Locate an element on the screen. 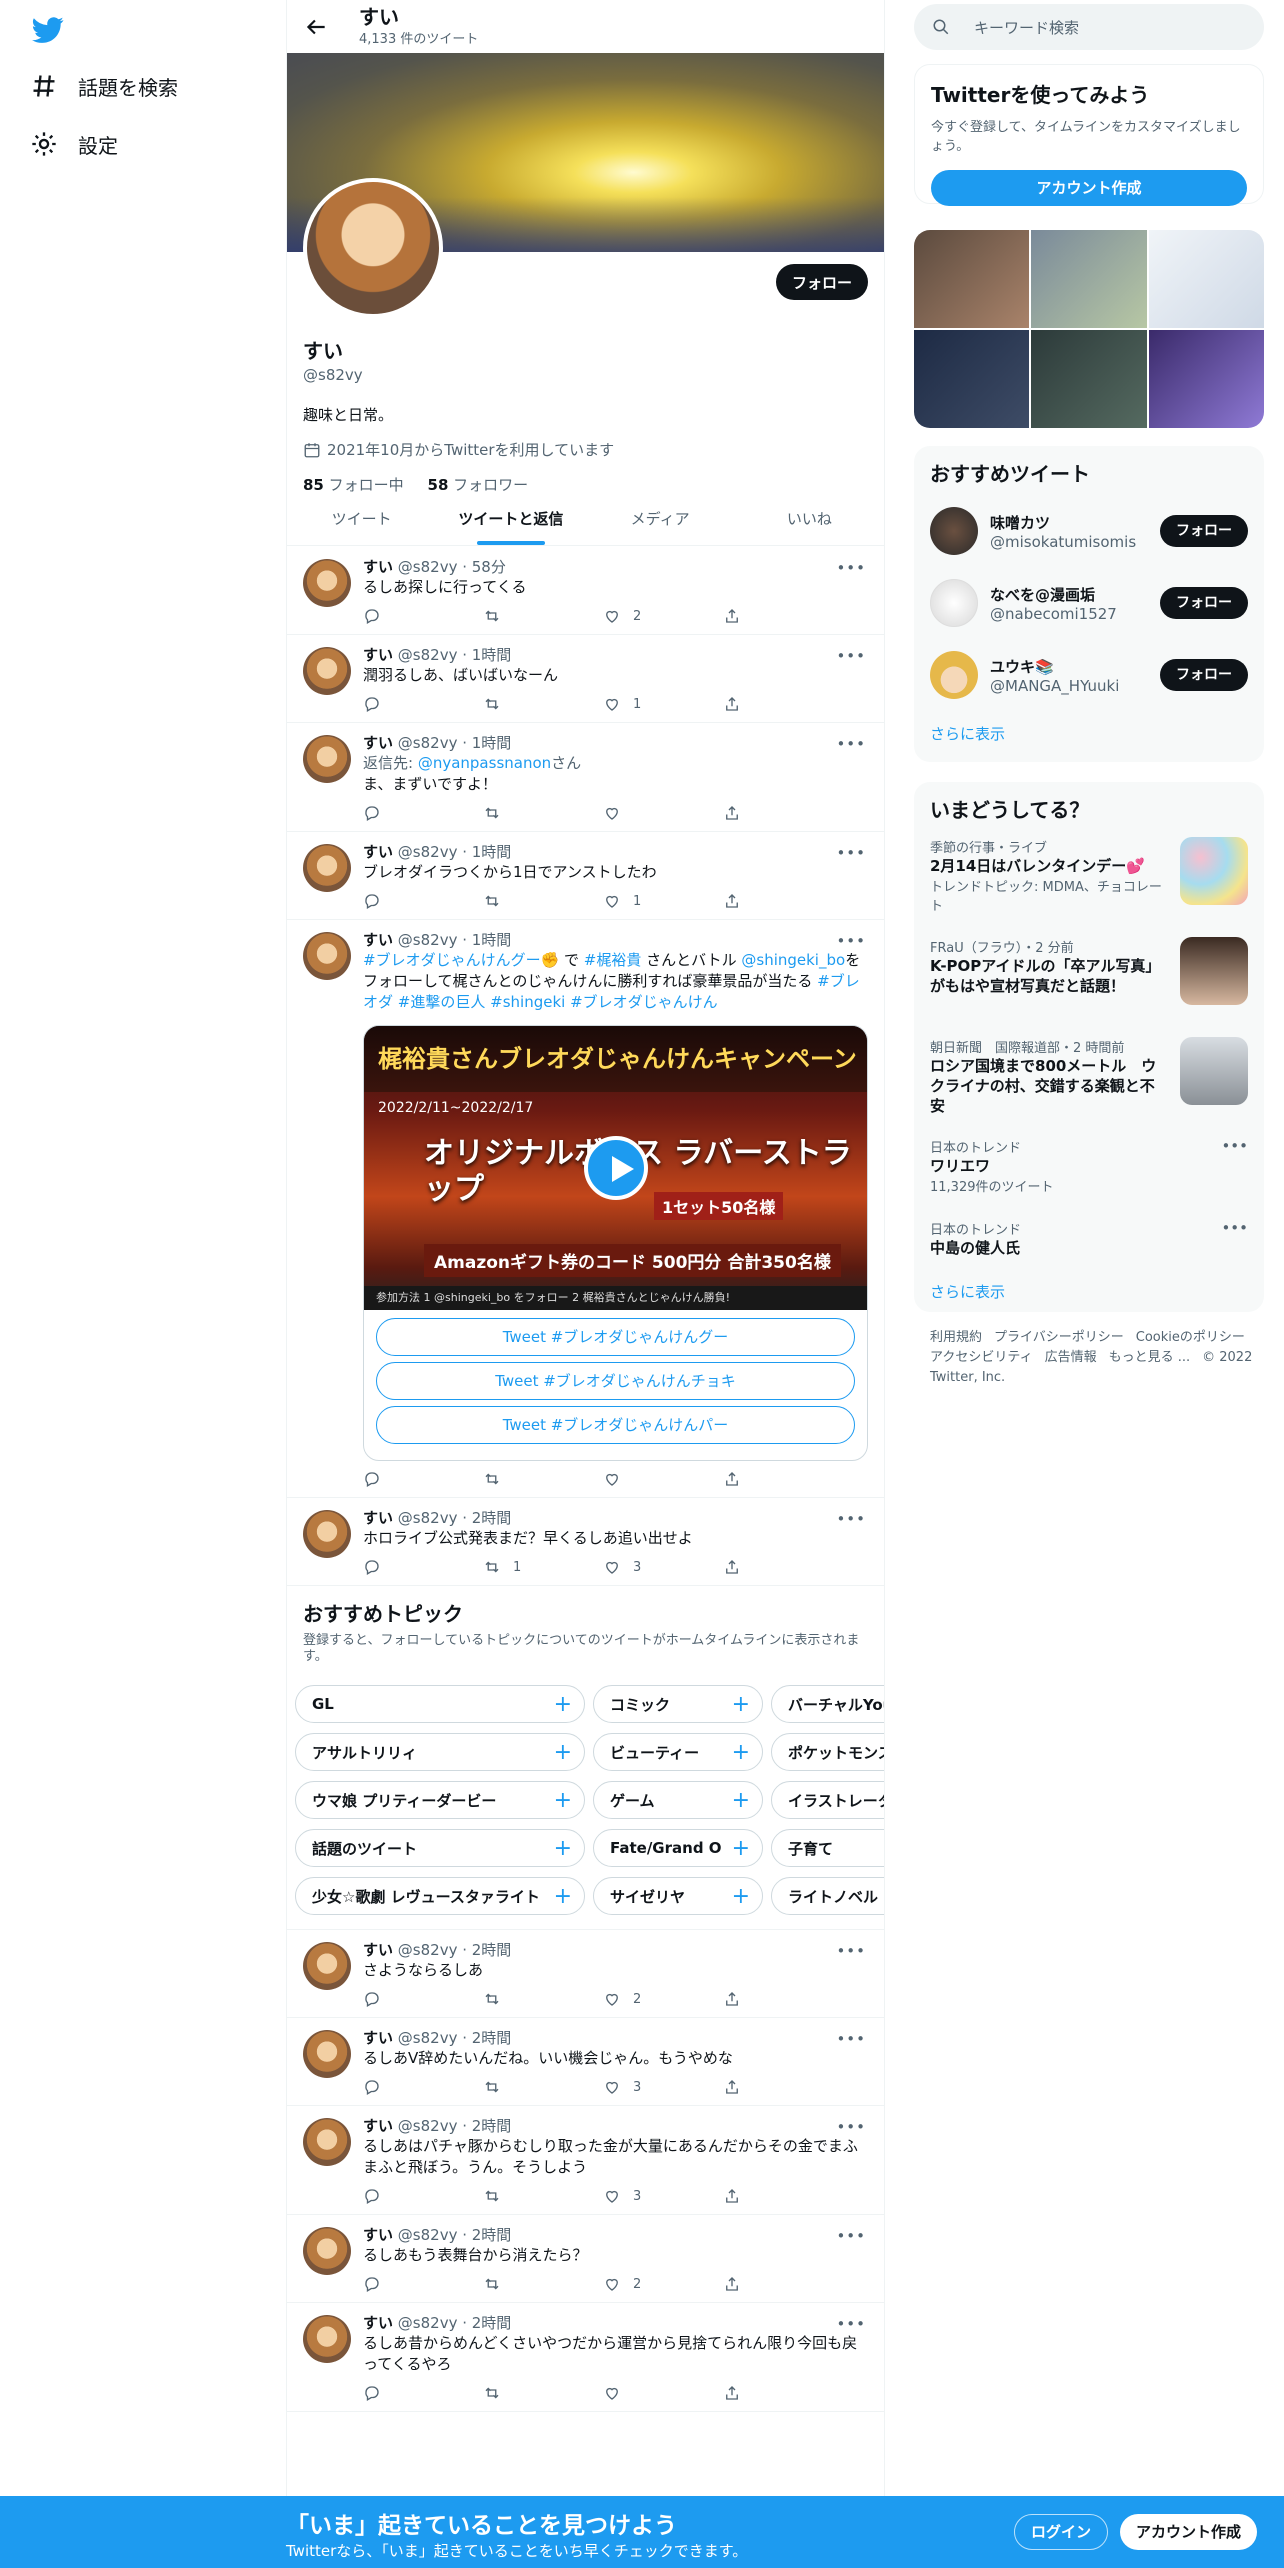 This screenshot has width=1284, height=2568. topic-pill: アサルトリリィ + is located at coordinates (440, 1752).